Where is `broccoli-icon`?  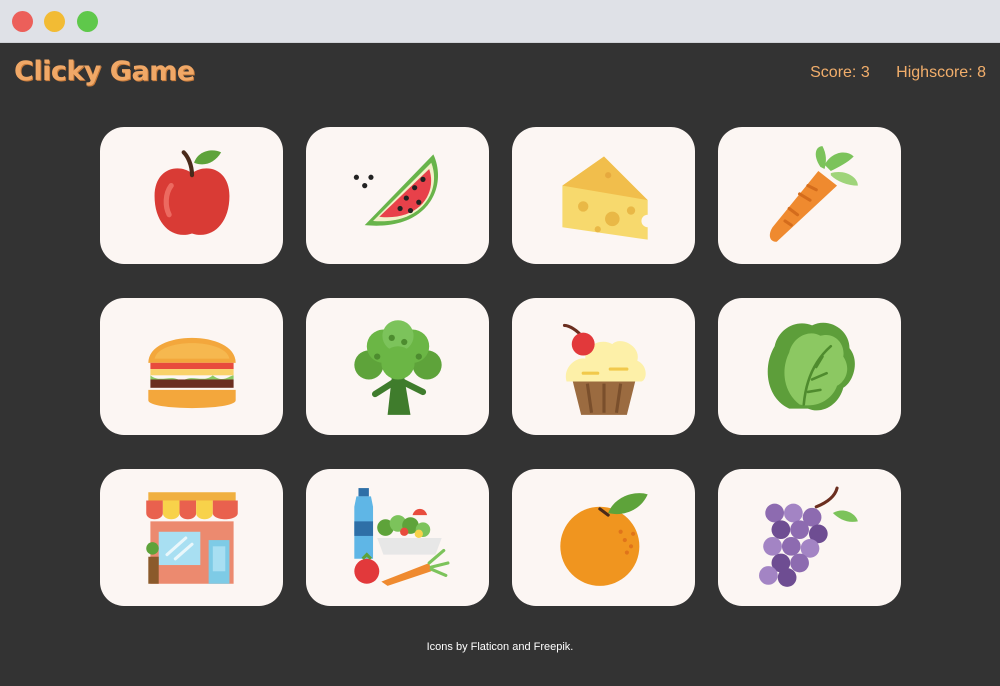
broccoli-icon is located at coordinates (397, 367).